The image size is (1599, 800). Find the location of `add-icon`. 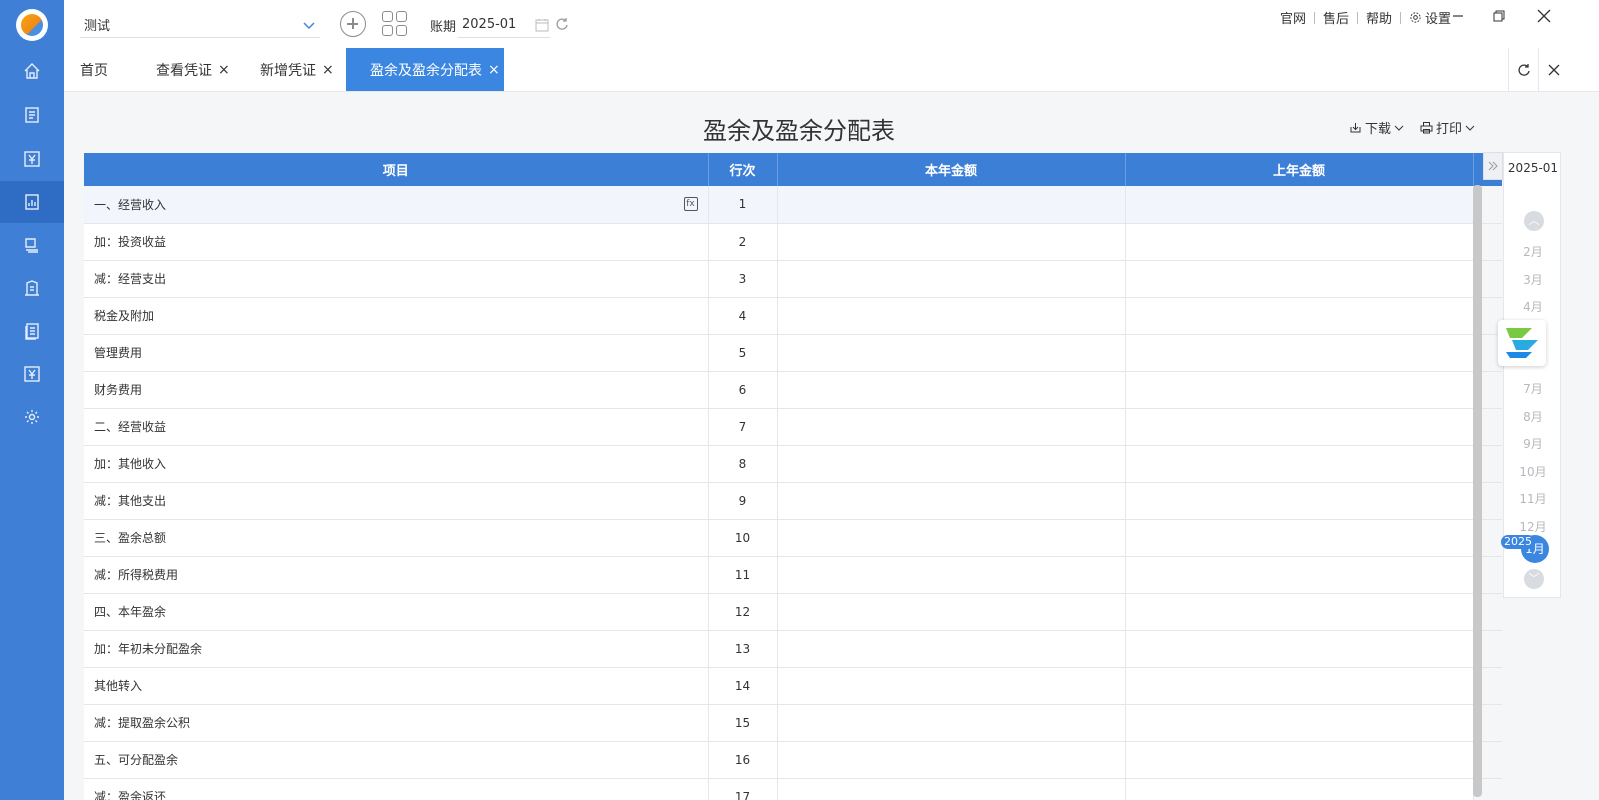

add-icon is located at coordinates (353, 24).